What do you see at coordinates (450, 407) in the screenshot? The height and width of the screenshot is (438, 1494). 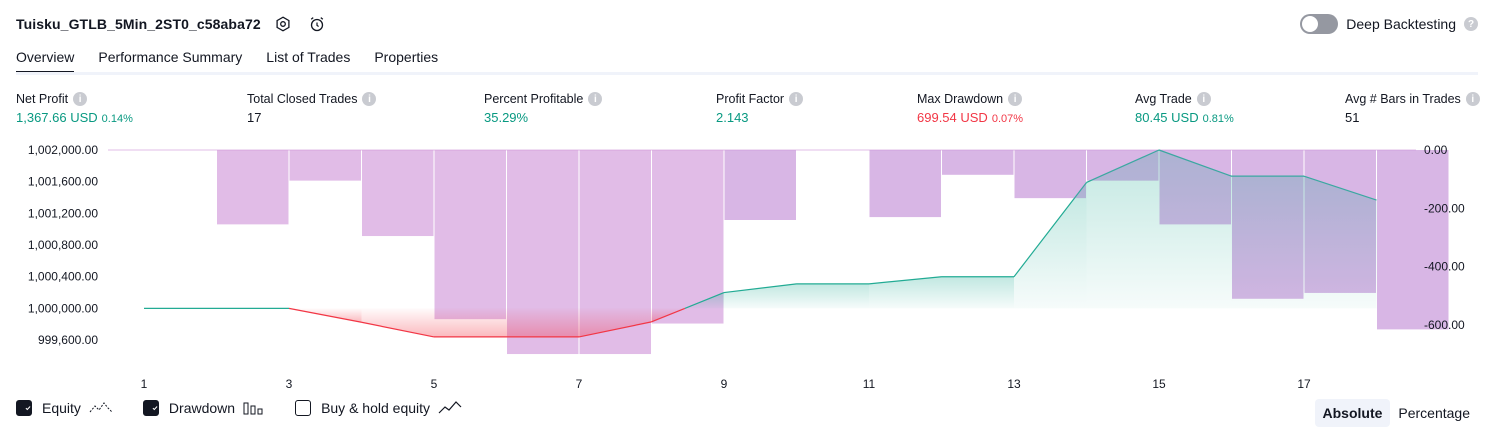 I see `buy-hold-line-icon` at bounding box center [450, 407].